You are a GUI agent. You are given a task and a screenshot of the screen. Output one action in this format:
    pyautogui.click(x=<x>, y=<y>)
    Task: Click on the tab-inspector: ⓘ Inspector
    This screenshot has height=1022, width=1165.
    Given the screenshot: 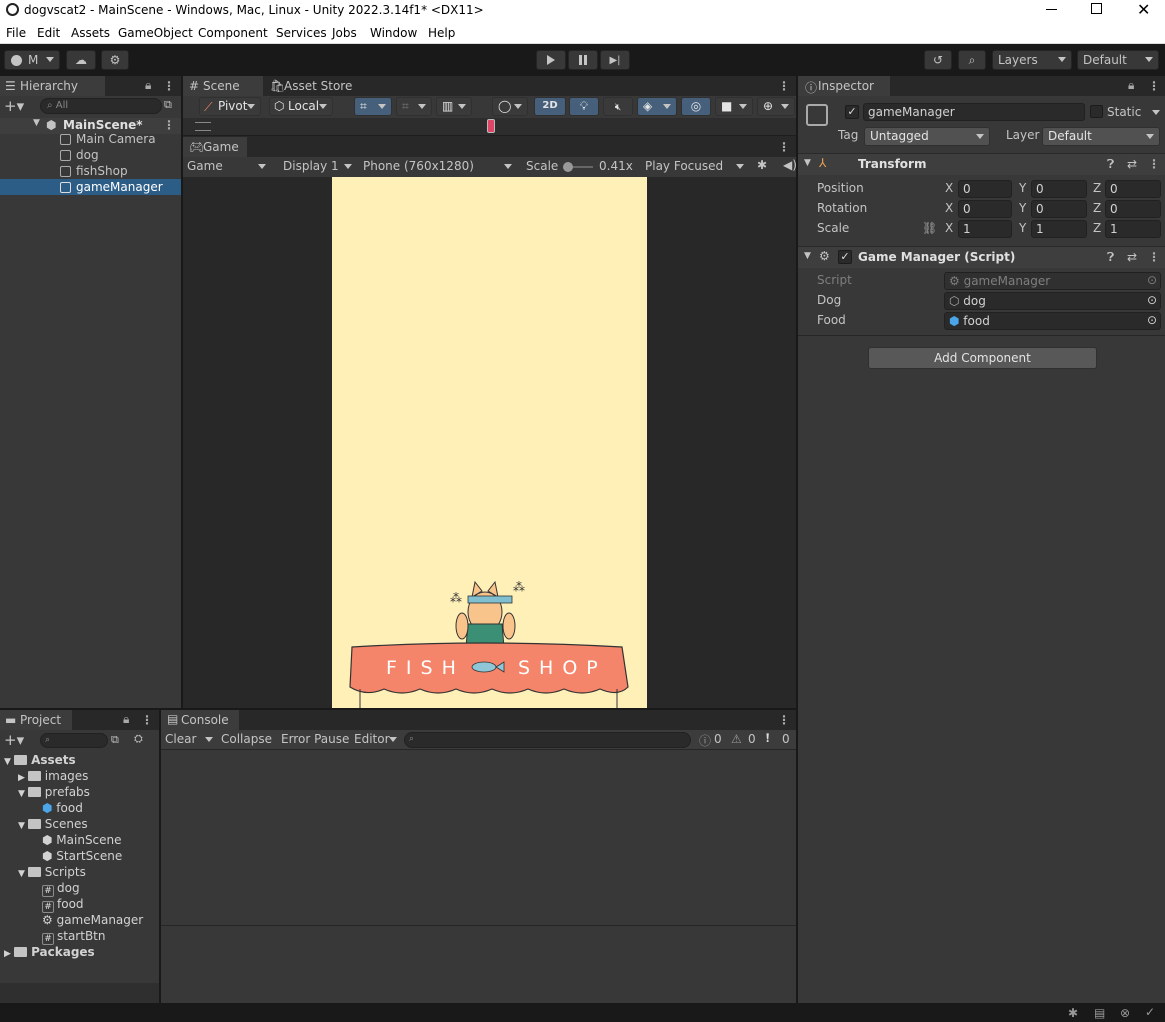 What is the action you would take?
    pyautogui.click(x=844, y=86)
    